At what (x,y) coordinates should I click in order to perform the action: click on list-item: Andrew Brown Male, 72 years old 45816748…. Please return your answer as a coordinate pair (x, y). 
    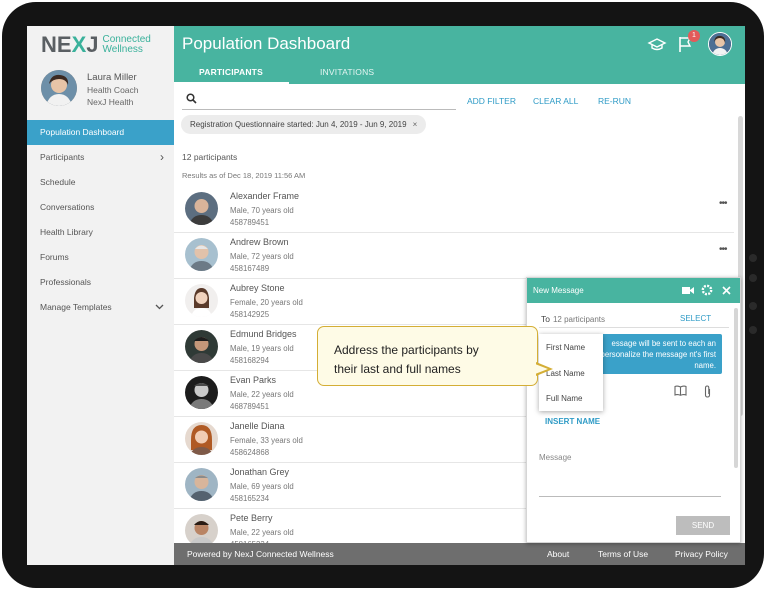
    Looking at the image, I should click on (454, 255).